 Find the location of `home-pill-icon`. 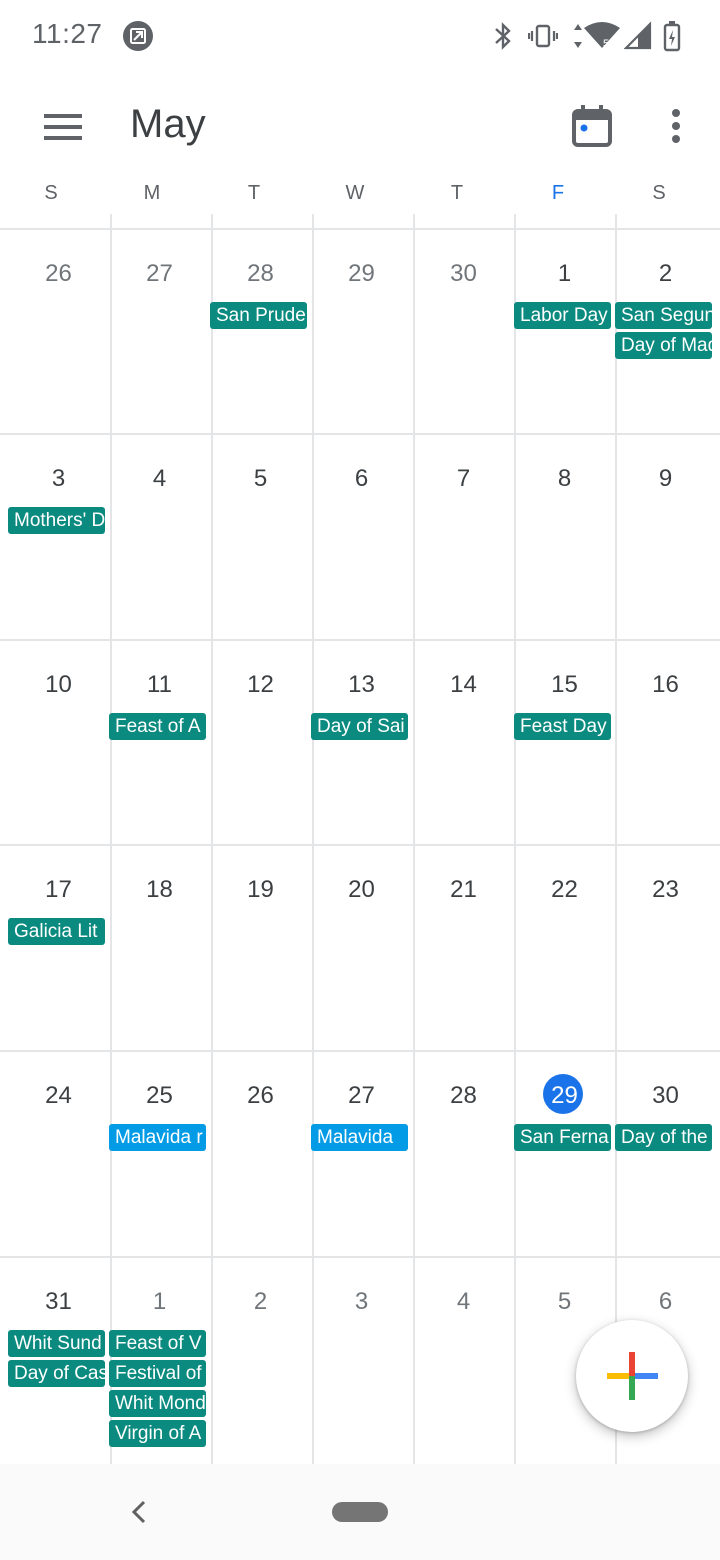

home-pill-icon is located at coordinates (360, 1512).